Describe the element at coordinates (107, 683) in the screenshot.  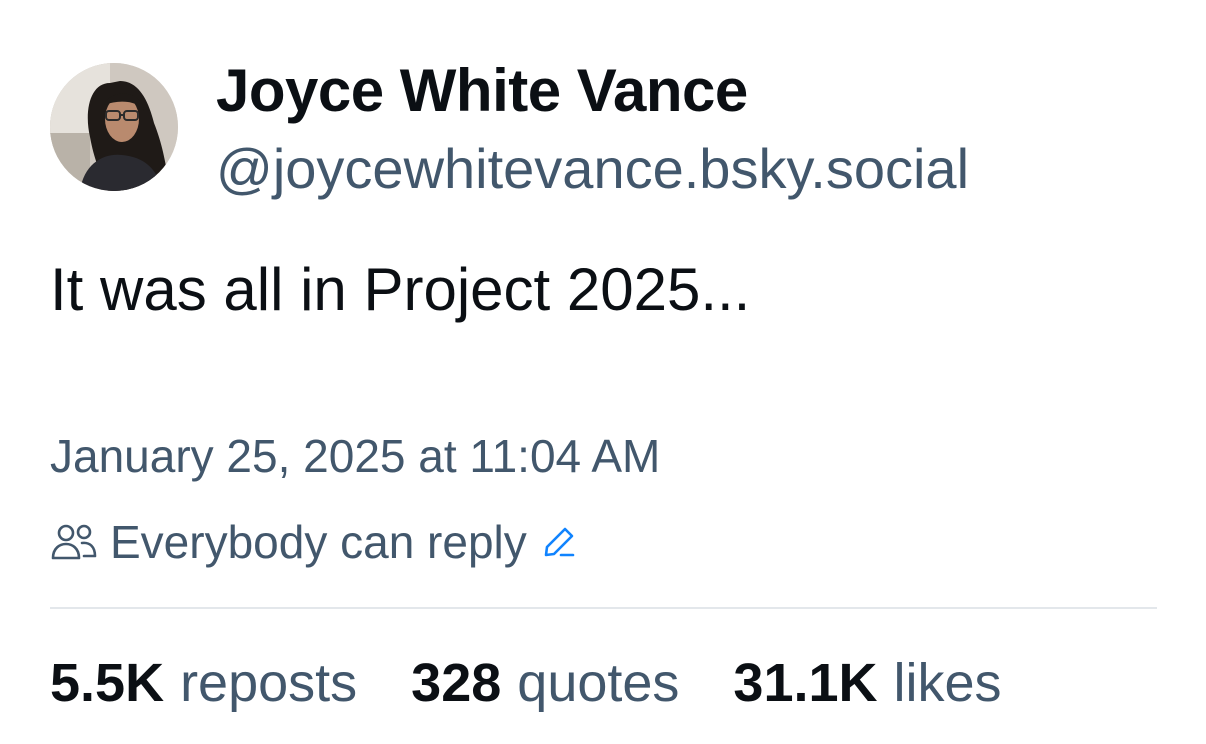
I see `reposts-count: 5.5K` at that location.